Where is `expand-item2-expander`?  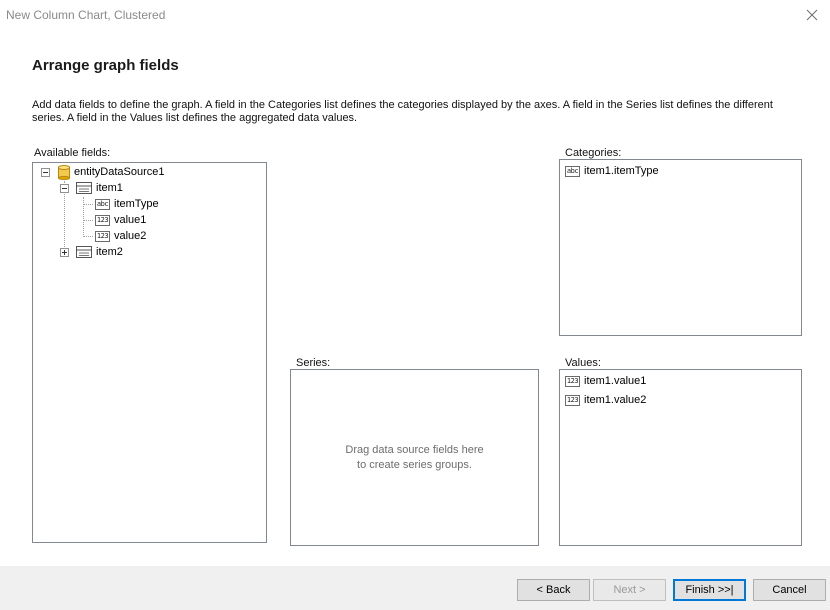
expand-item2-expander is located at coordinates (64, 252).